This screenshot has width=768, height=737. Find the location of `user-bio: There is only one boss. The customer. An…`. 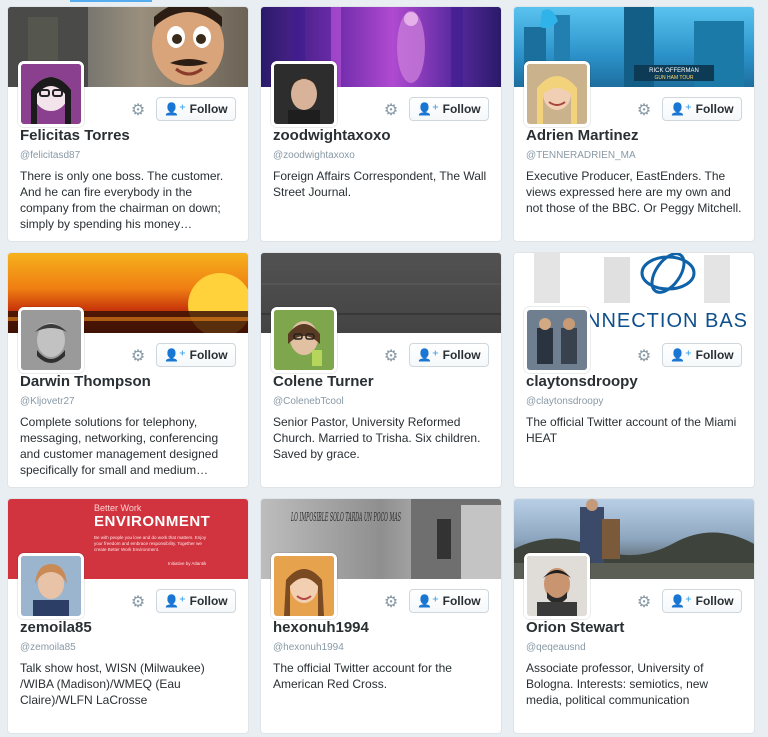

user-bio: There is only one boss. The customer. An… is located at coordinates (122, 200).